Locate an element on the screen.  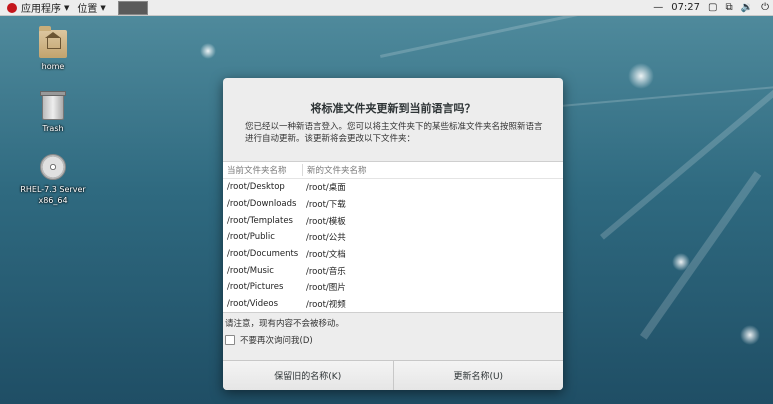
power-icon: ⏻ is located at coordinates (765, 7).